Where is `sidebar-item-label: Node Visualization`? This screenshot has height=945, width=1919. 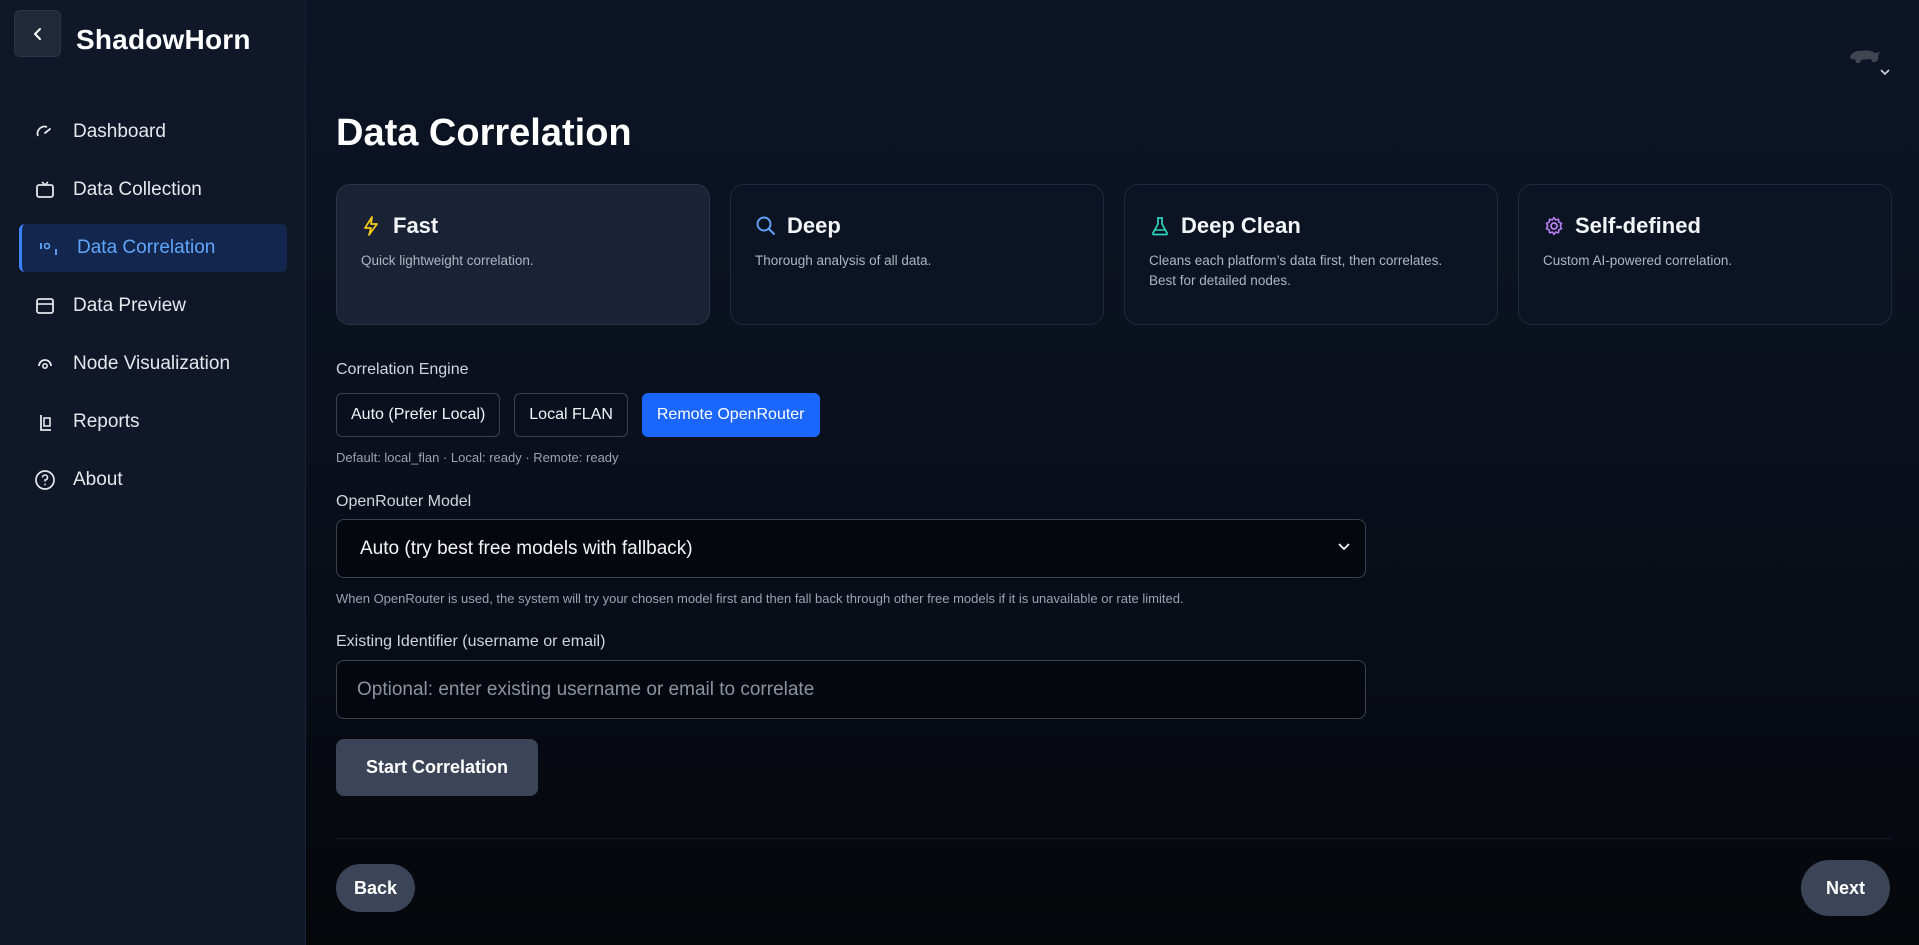
sidebar-item-label: Node Visualization is located at coordinates (152, 363).